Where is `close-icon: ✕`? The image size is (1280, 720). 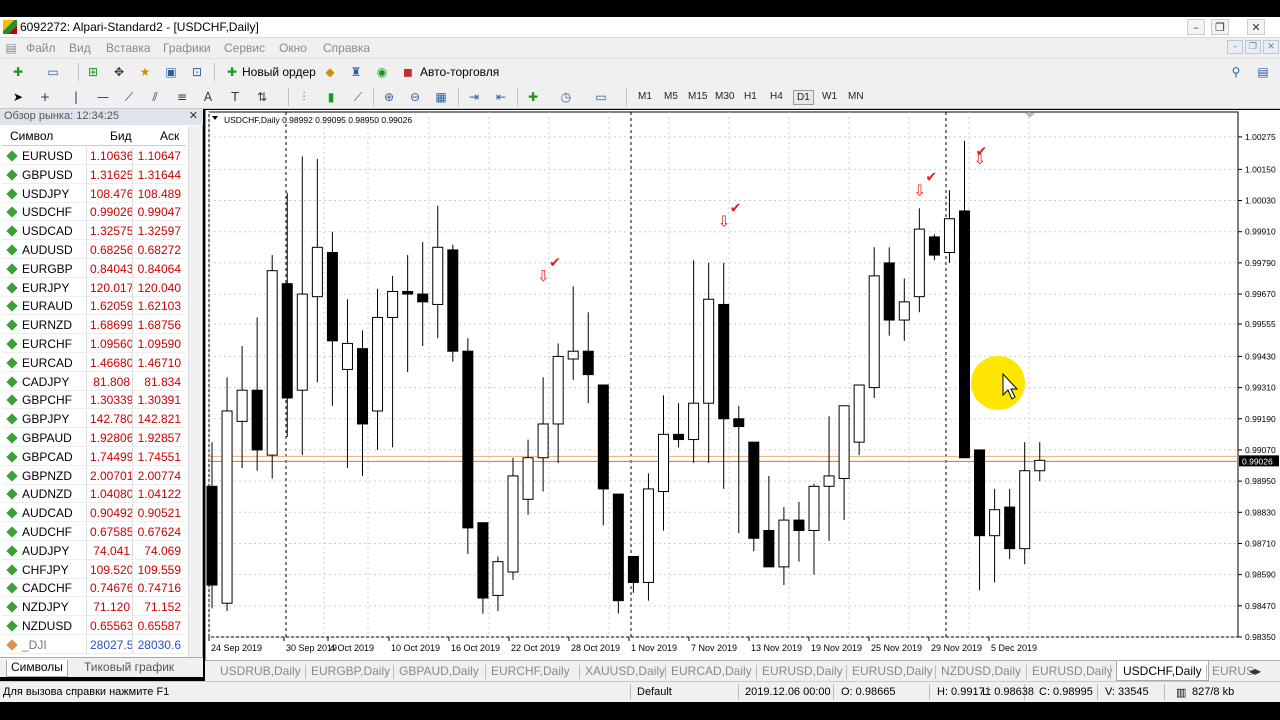 close-icon: ✕ is located at coordinates (1256, 27).